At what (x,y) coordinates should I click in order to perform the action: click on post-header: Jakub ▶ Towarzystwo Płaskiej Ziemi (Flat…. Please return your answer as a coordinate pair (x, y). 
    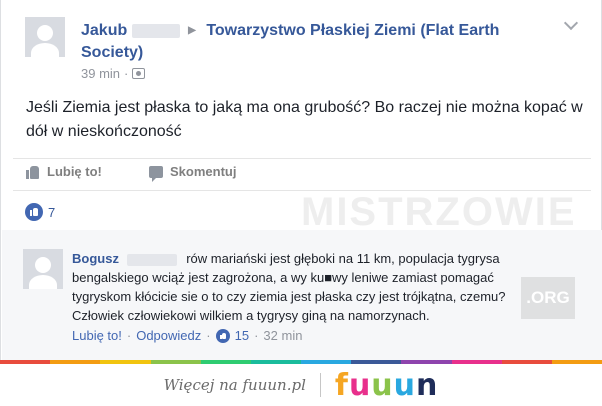
    Looking at the image, I should click on (316, 42).